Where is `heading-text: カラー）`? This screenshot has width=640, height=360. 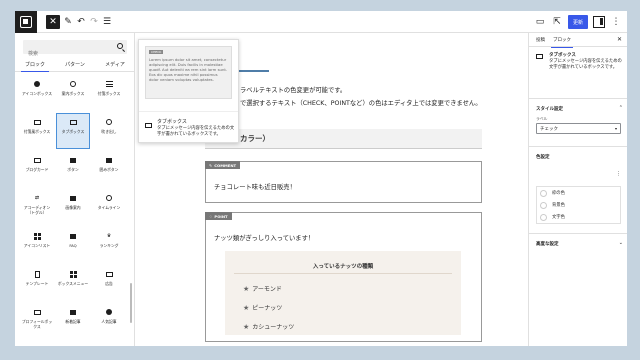 heading-text: カラー） is located at coordinates (255, 138).